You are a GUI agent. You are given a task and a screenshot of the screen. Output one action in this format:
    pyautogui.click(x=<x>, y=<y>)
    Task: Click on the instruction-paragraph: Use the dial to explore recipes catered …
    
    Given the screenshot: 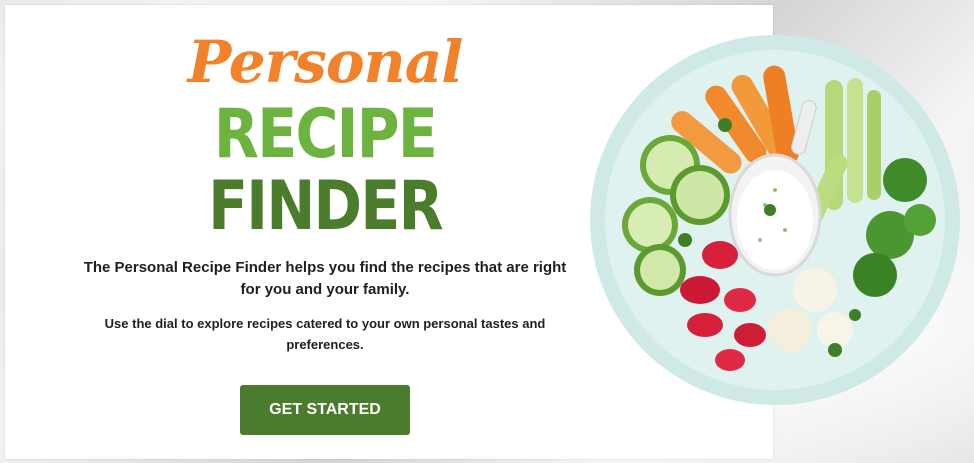 What is the action you would take?
    pyautogui.click(x=325, y=334)
    